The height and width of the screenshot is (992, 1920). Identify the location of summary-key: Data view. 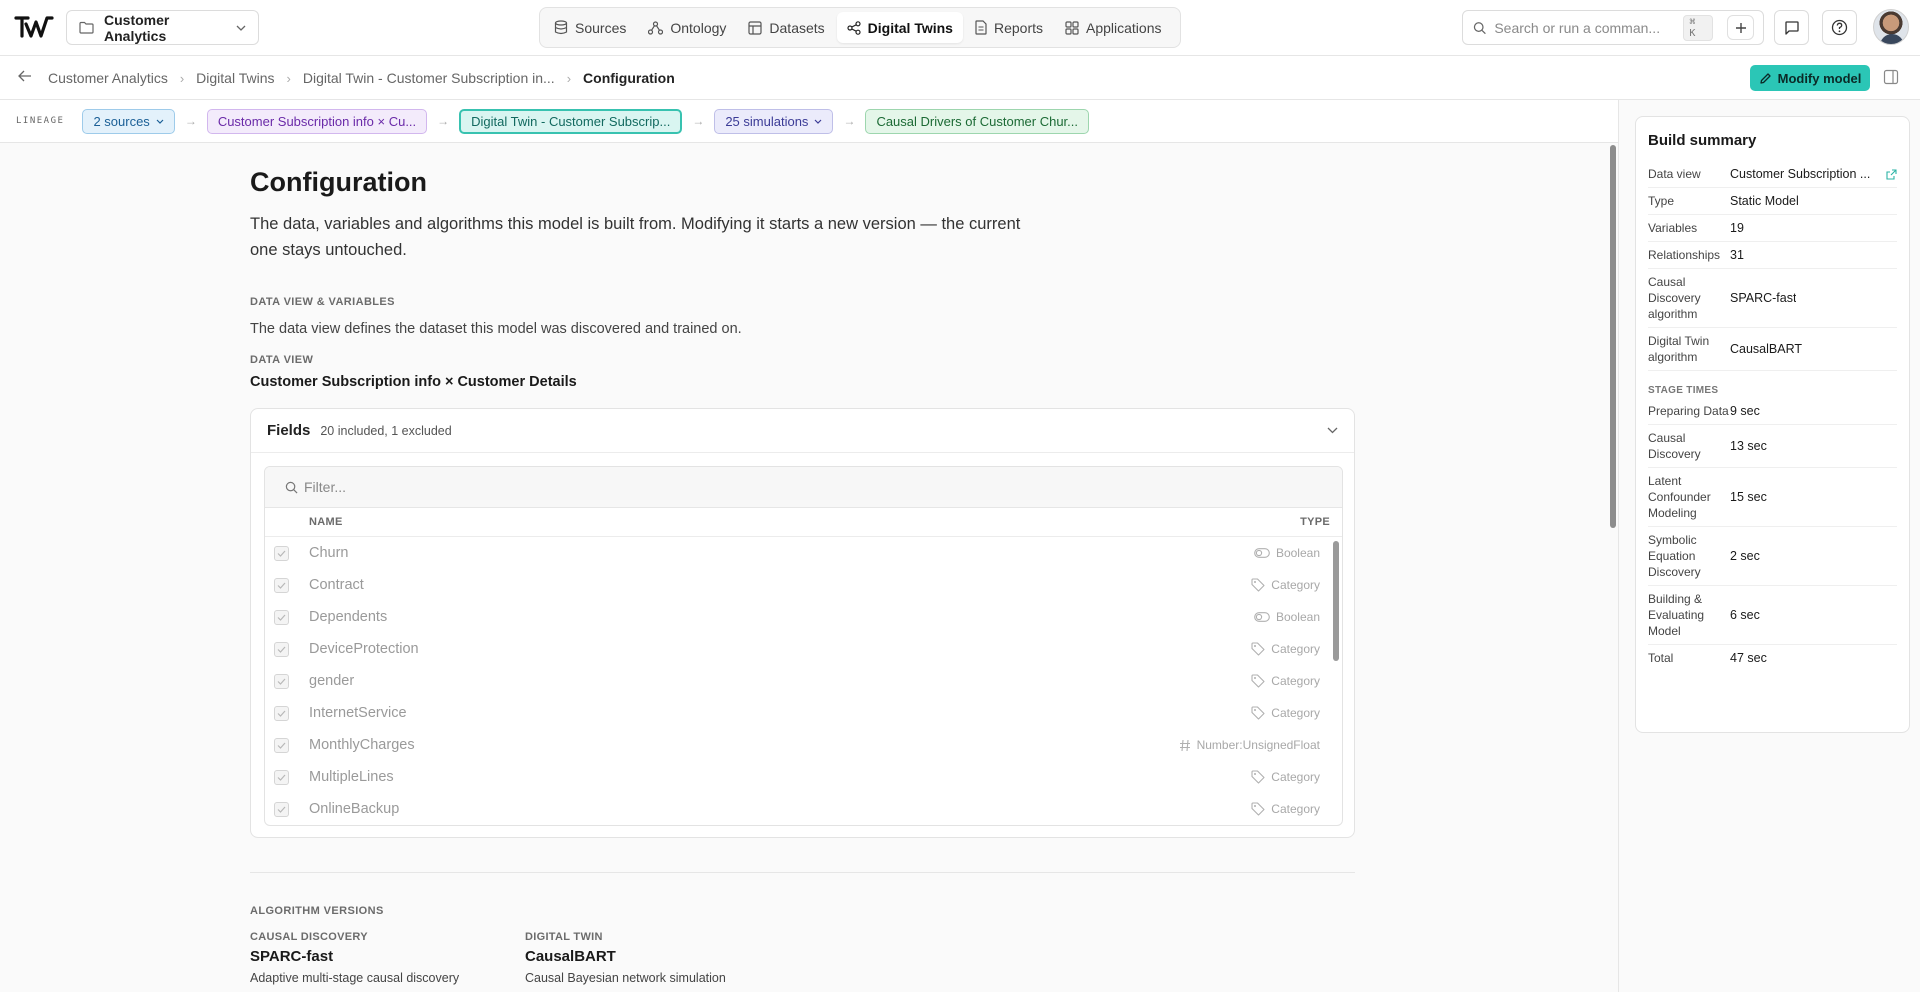
(1674, 174).